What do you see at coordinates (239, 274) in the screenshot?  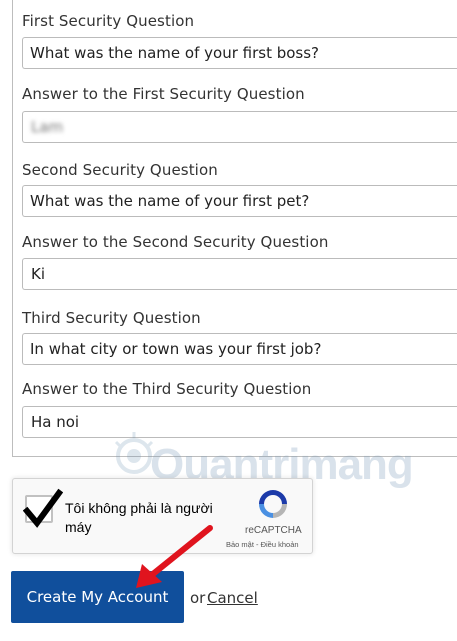 I see `second-answer-input: Ki` at bounding box center [239, 274].